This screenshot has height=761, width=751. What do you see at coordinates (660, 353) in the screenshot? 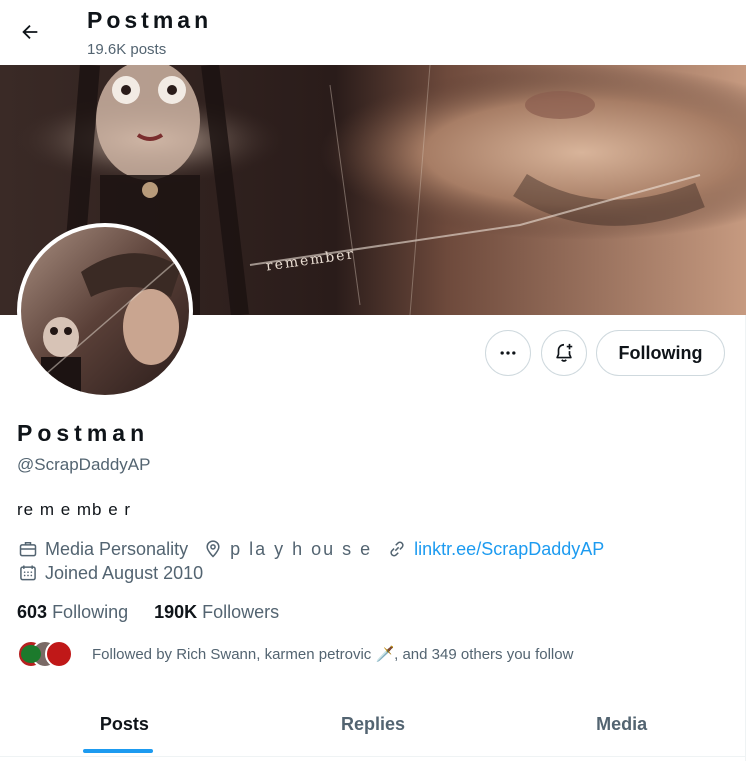
I see `following-button: Following` at bounding box center [660, 353].